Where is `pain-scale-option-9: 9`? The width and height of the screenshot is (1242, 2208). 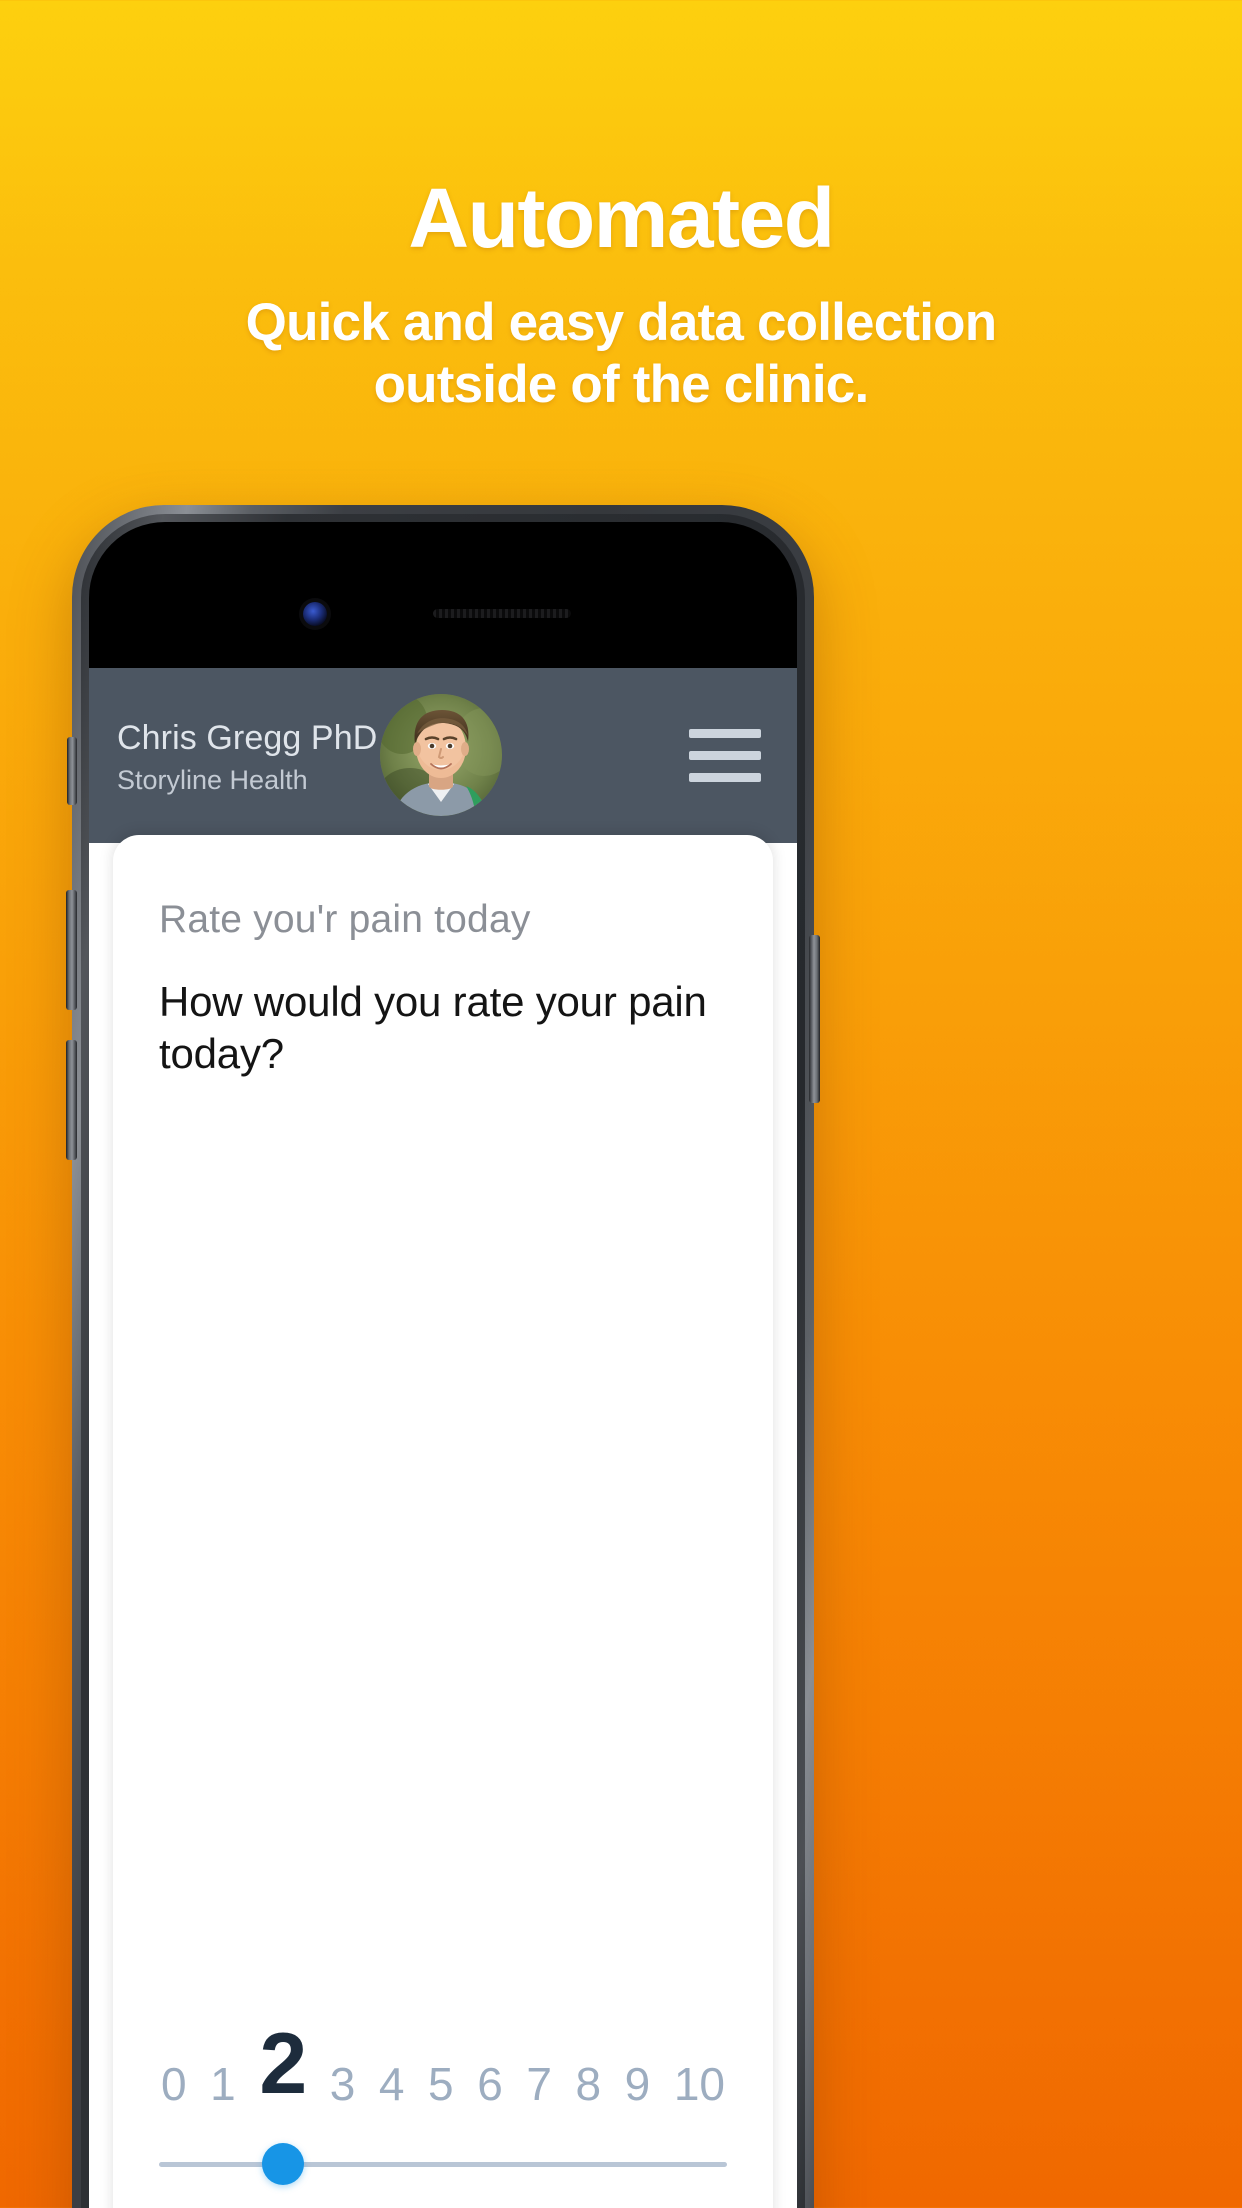
pain-scale-option-9: 9 is located at coordinates (638, 2084).